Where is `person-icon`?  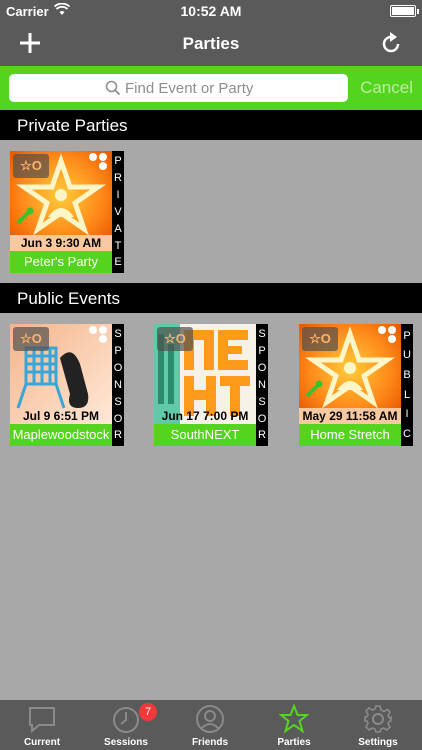 person-icon is located at coordinates (210, 719).